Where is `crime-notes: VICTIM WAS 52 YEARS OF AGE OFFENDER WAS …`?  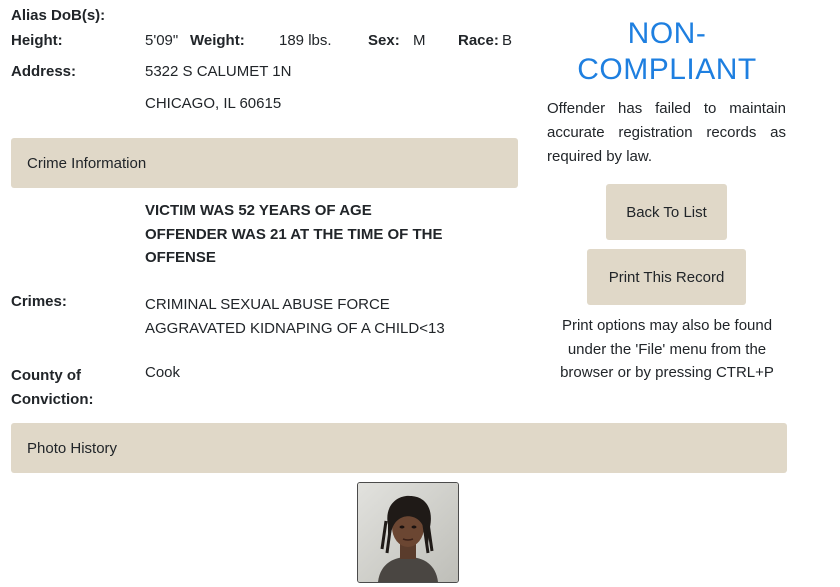
crime-notes: VICTIM WAS 52 YEARS OF AGE OFFENDER WAS … is located at coordinates (294, 234).